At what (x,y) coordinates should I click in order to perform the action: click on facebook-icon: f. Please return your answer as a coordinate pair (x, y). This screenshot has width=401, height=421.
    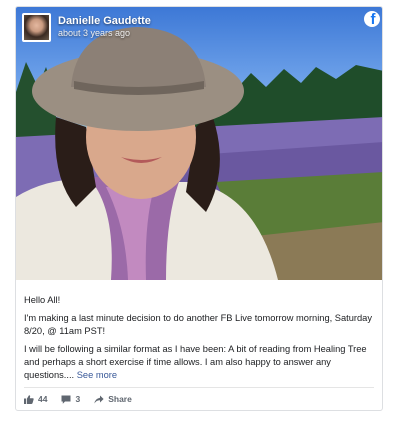
    Looking at the image, I should click on (372, 19).